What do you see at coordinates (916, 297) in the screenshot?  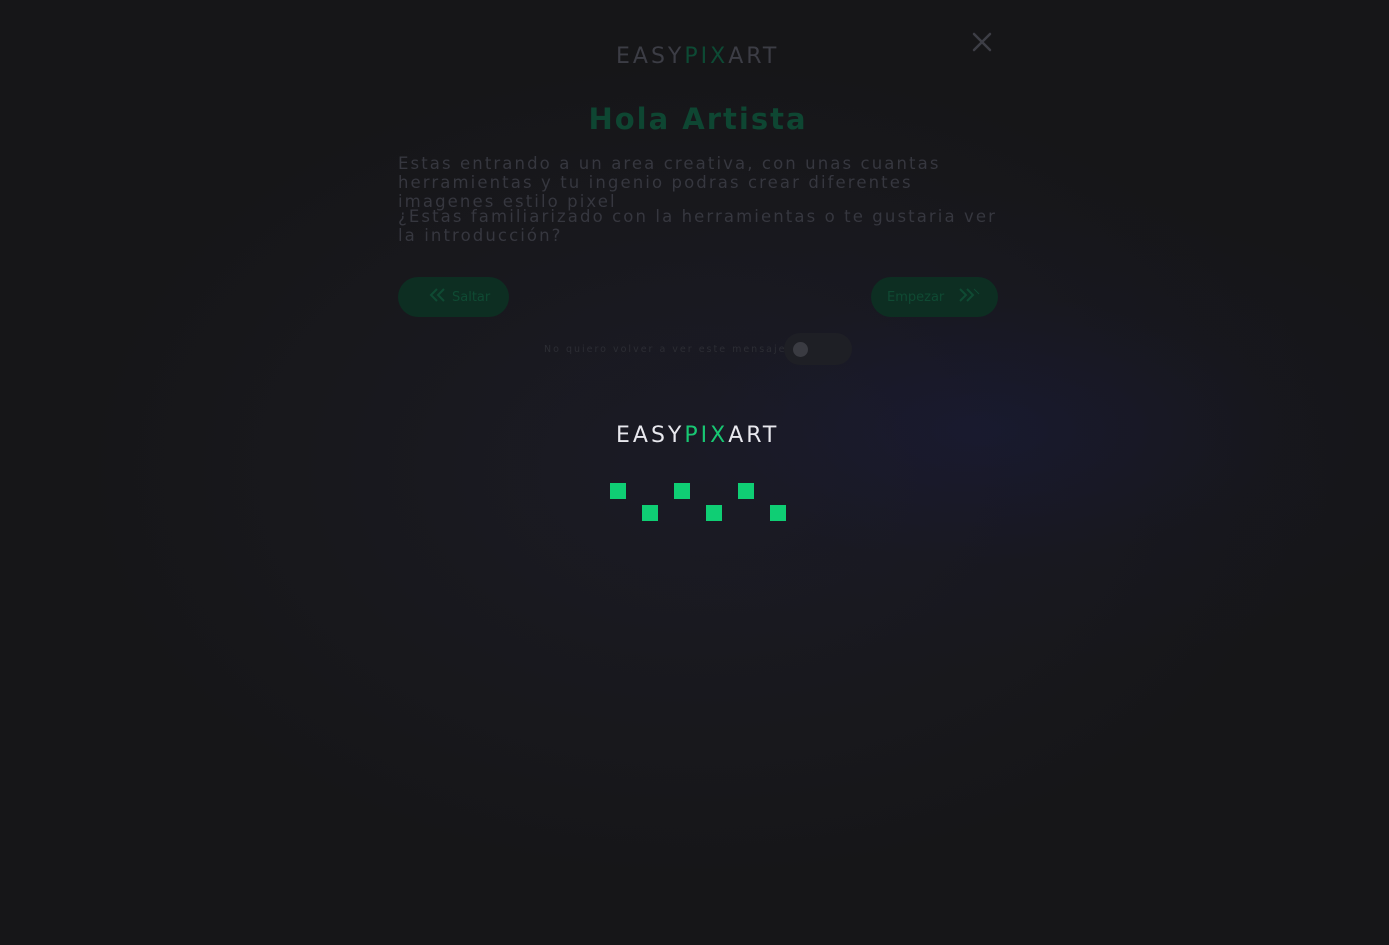 I see `start-button-label: Empezar` at bounding box center [916, 297].